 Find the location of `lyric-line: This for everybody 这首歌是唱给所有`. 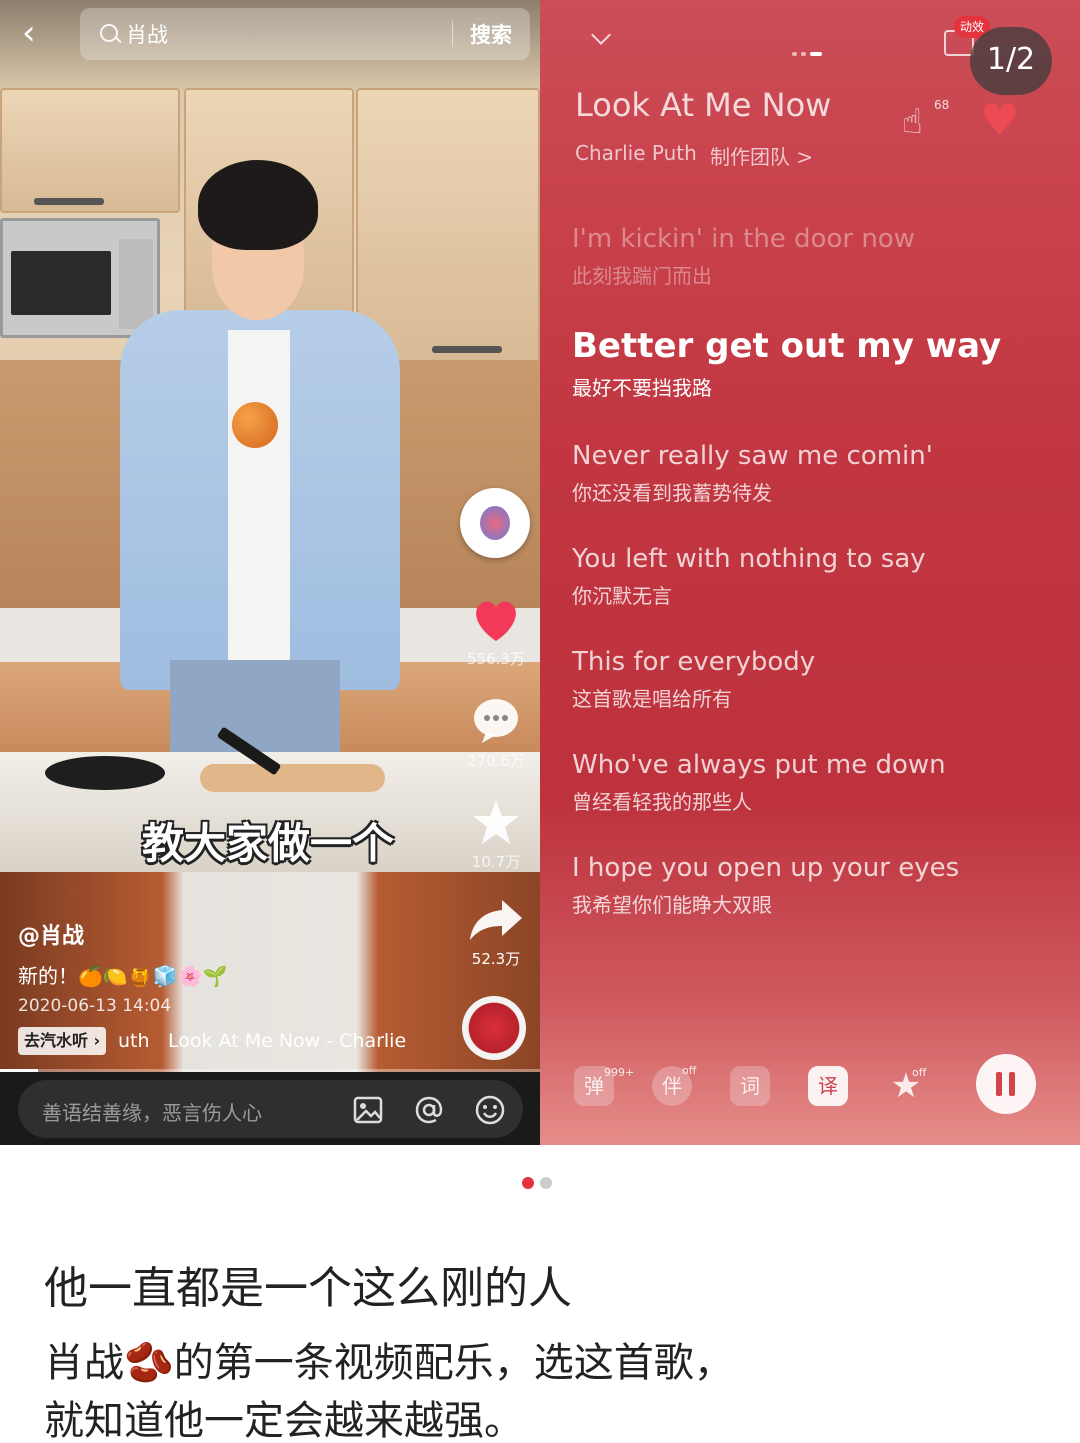

lyric-line: This for everybody 这首歌是唱给所有 is located at coordinates (817, 679).